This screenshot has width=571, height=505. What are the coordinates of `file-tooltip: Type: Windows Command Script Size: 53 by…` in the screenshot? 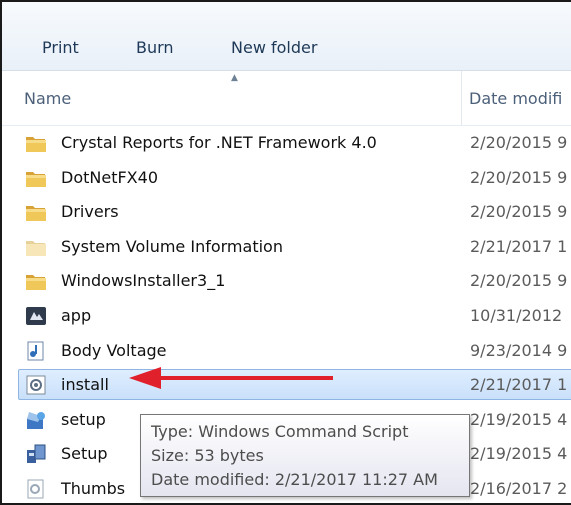 It's located at (305, 455).